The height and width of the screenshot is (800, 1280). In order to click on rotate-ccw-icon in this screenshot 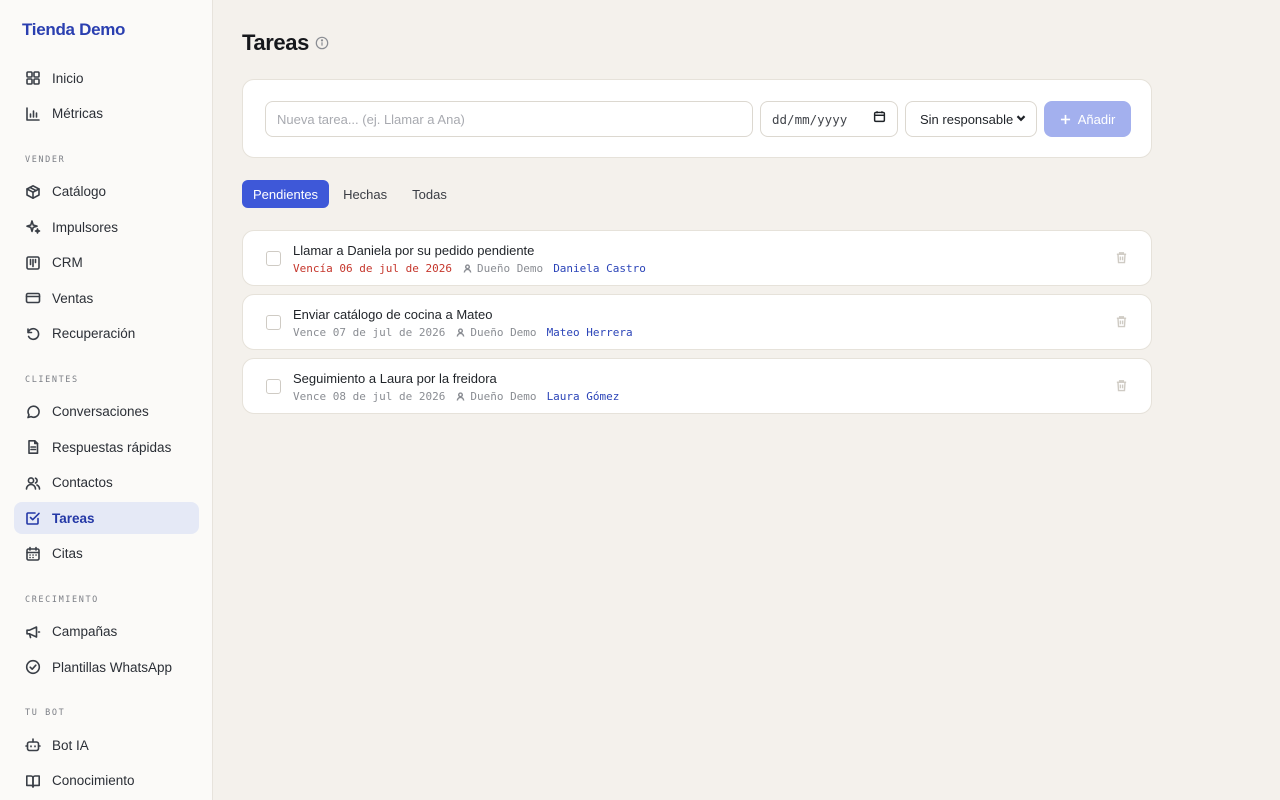, I will do `click(32, 333)`.